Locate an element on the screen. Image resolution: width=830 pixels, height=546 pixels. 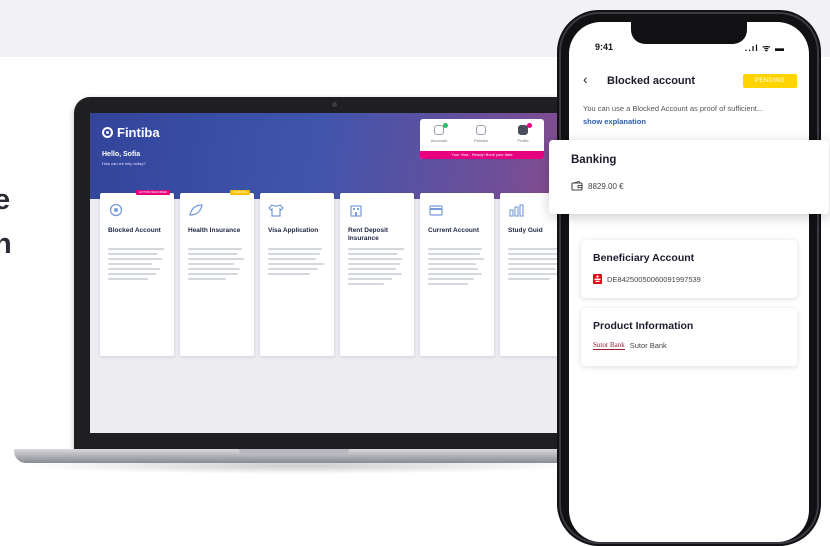
building-icon is located at coordinates (356, 211).